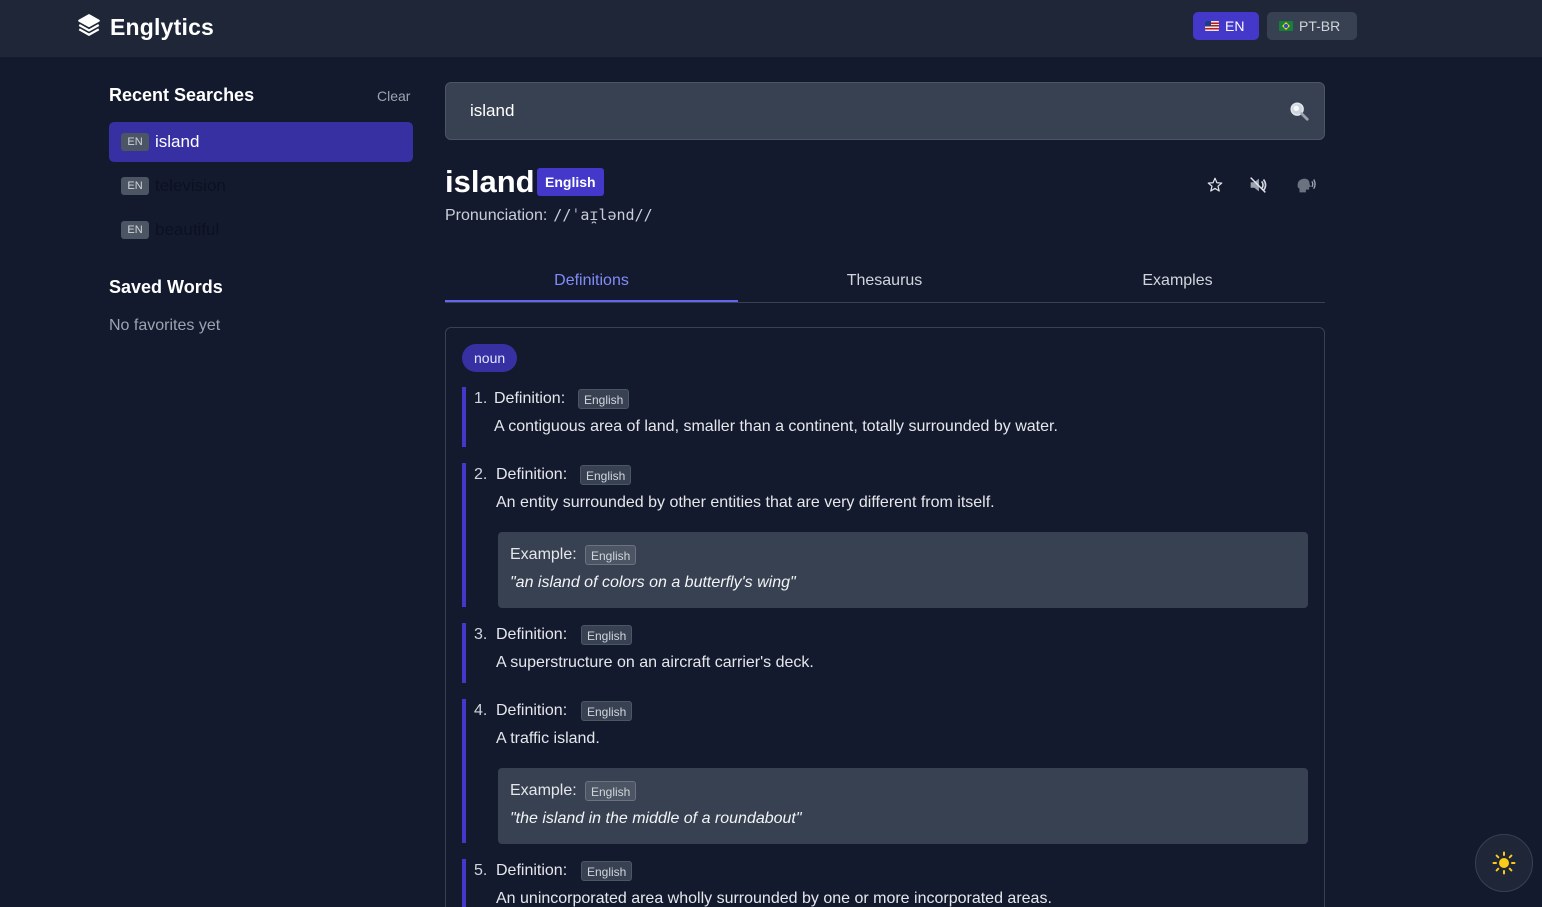 The height and width of the screenshot is (907, 1542). What do you see at coordinates (1286, 26) in the screenshot?
I see `brazil-flag-icon` at bounding box center [1286, 26].